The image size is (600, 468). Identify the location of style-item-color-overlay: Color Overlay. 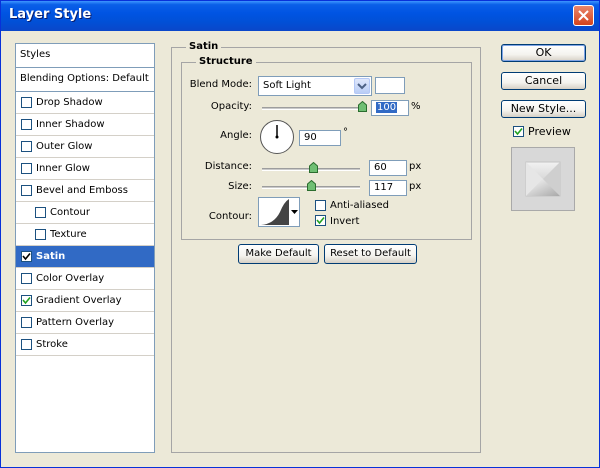
(85, 279).